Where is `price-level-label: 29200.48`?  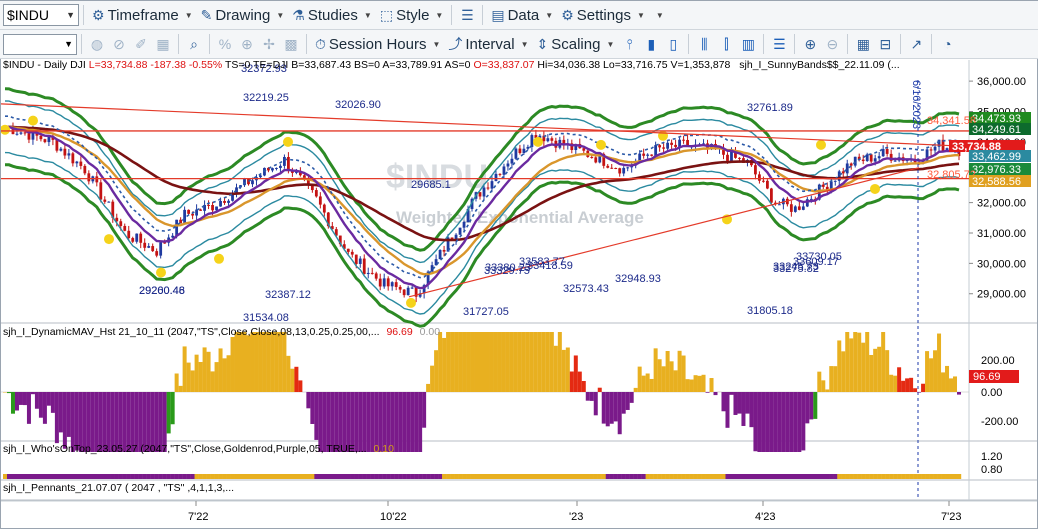 price-level-label: 29200.48 is located at coordinates (162, 291).